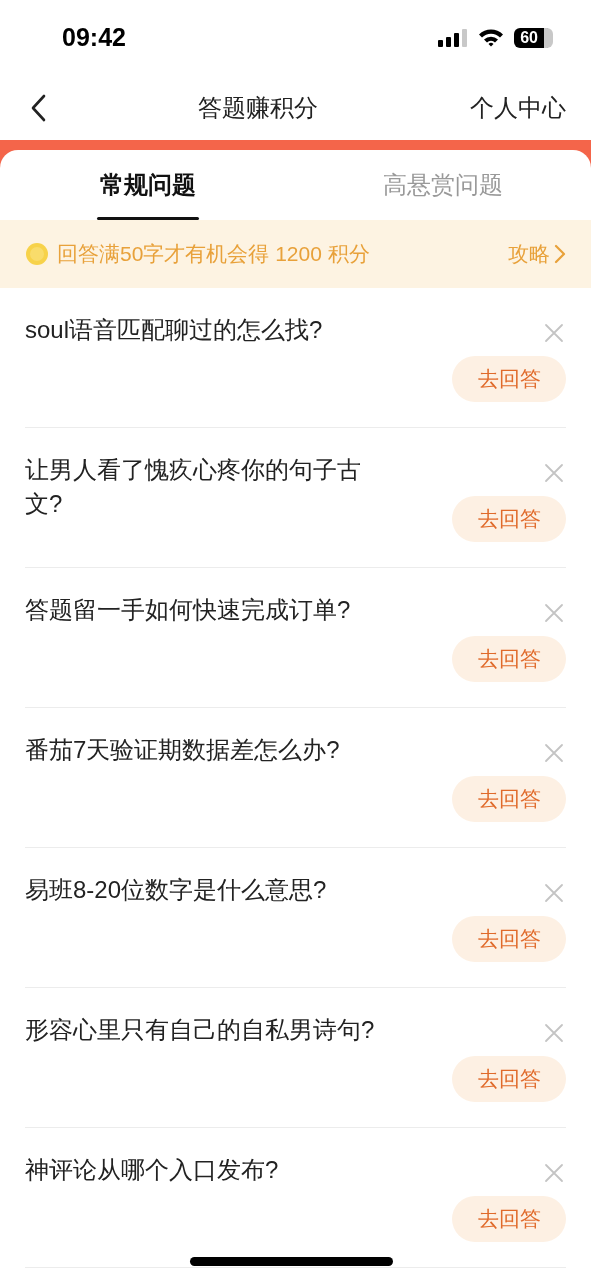 This screenshot has width=591, height=1280. What do you see at coordinates (453, 37) in the screenshot?
I see `signal-icon` at bounding box center [453, 37].